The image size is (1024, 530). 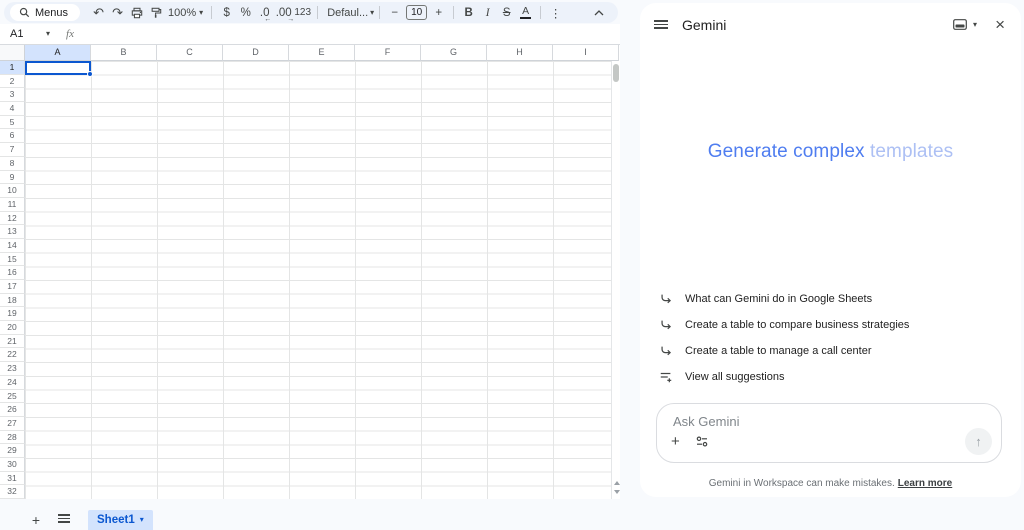 I want to click on scroll-down-arrow-icon, so click(x=617, y=492).